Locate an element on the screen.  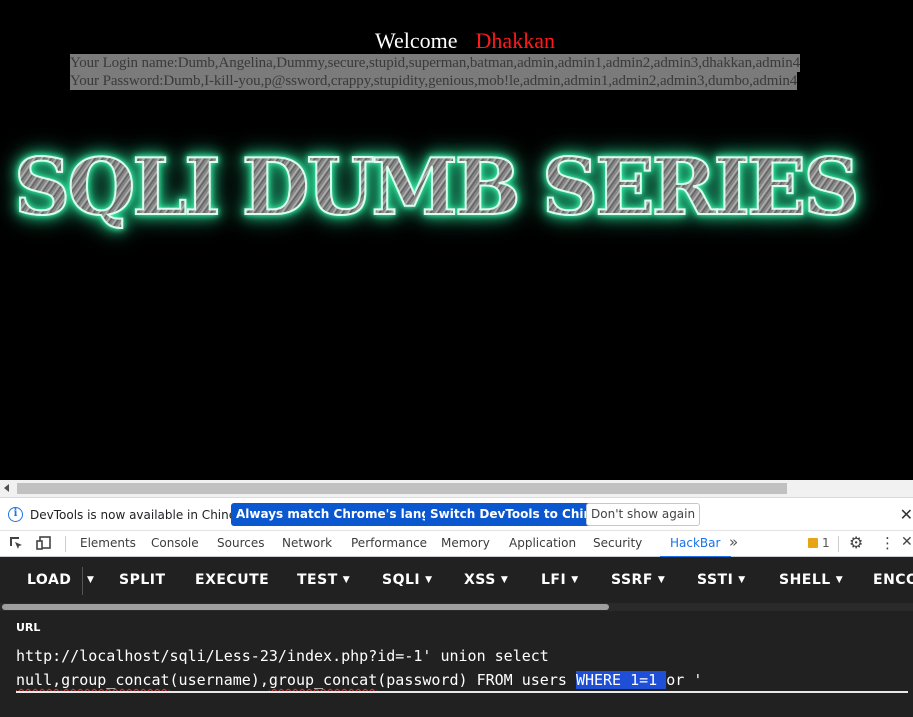
banner-title: SQLI DUMB SERIES is located at coordinates (437, 187).